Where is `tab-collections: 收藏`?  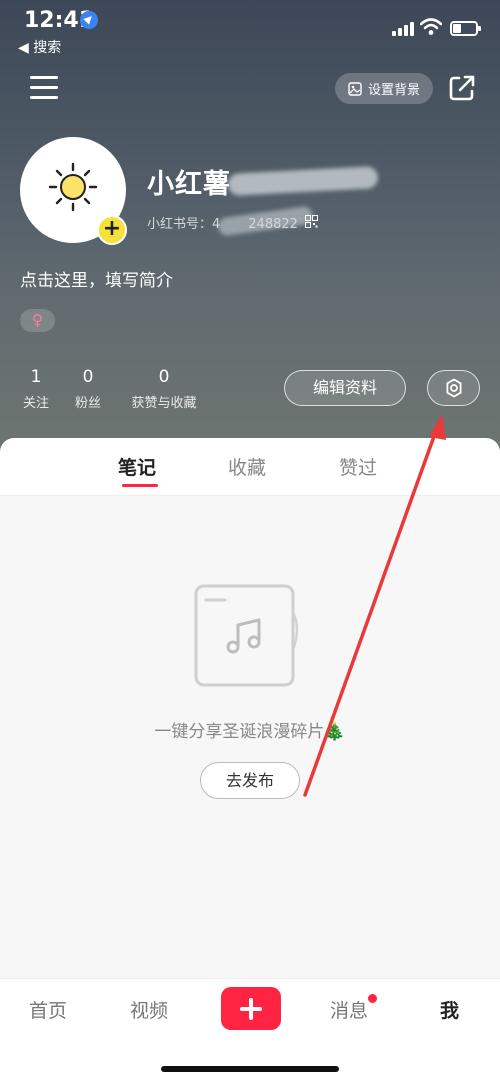 tab-collections: 收藏 is located at coordinates (247, 466).